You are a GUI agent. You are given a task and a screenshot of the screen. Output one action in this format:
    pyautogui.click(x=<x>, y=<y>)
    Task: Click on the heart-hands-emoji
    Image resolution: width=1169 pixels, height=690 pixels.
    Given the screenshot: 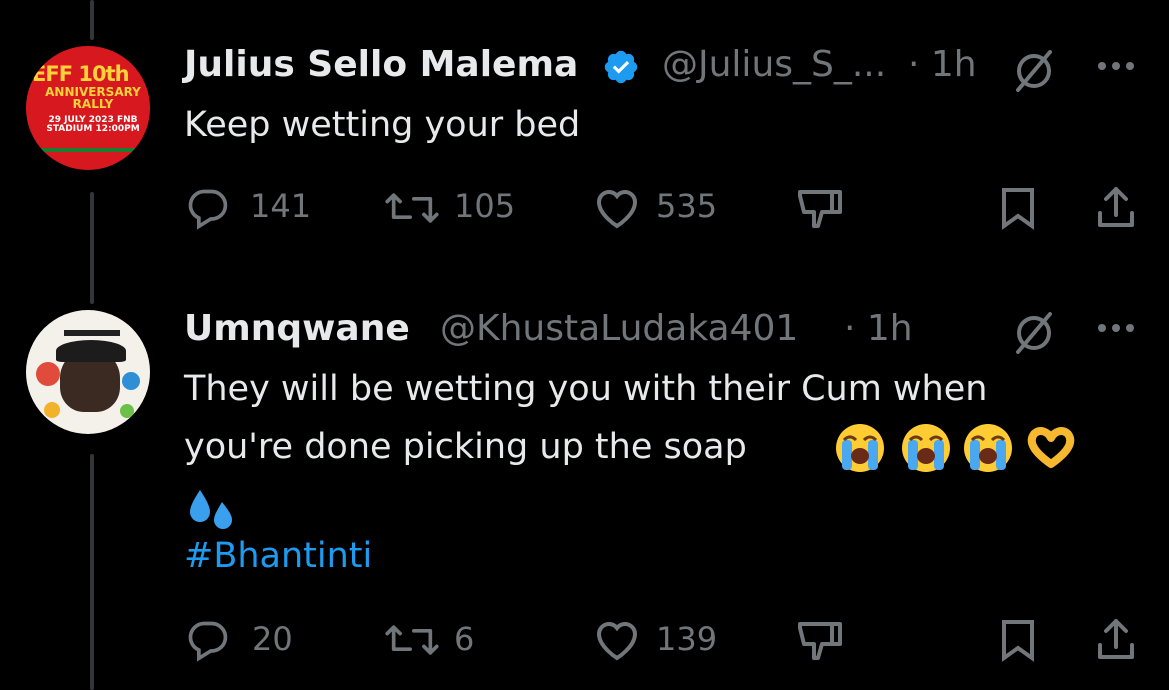 What is the action you would take?
    pyautogui.click(x=1051, y=447)
    